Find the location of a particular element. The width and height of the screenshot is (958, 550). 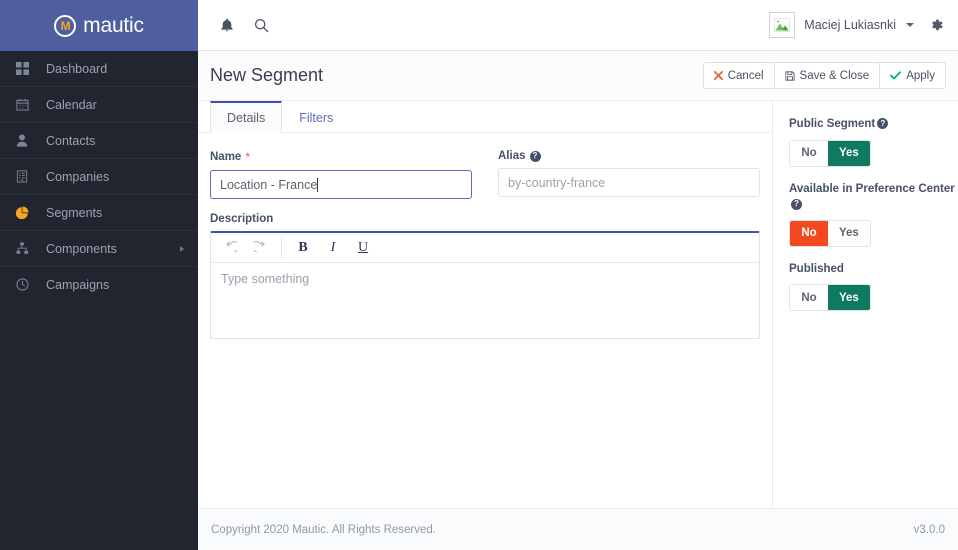

bold-glyph: B is located at coordinates (303, 247).